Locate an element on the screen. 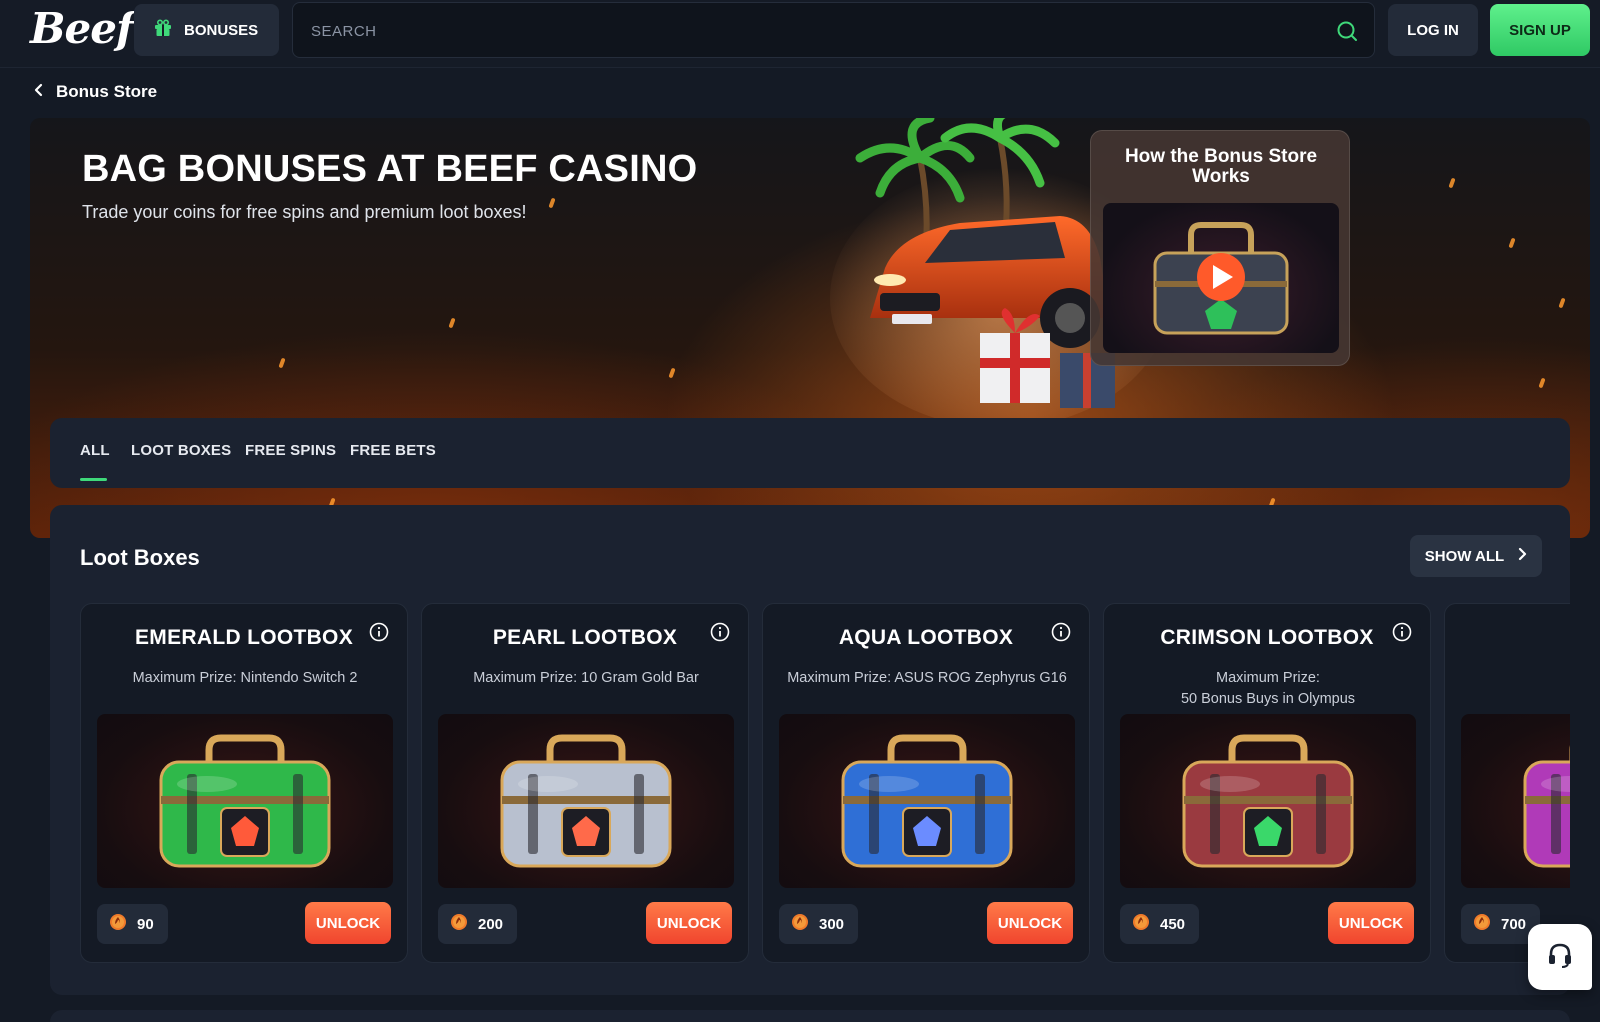  lootbox-name: VI is located at coordinates (1507, 638).